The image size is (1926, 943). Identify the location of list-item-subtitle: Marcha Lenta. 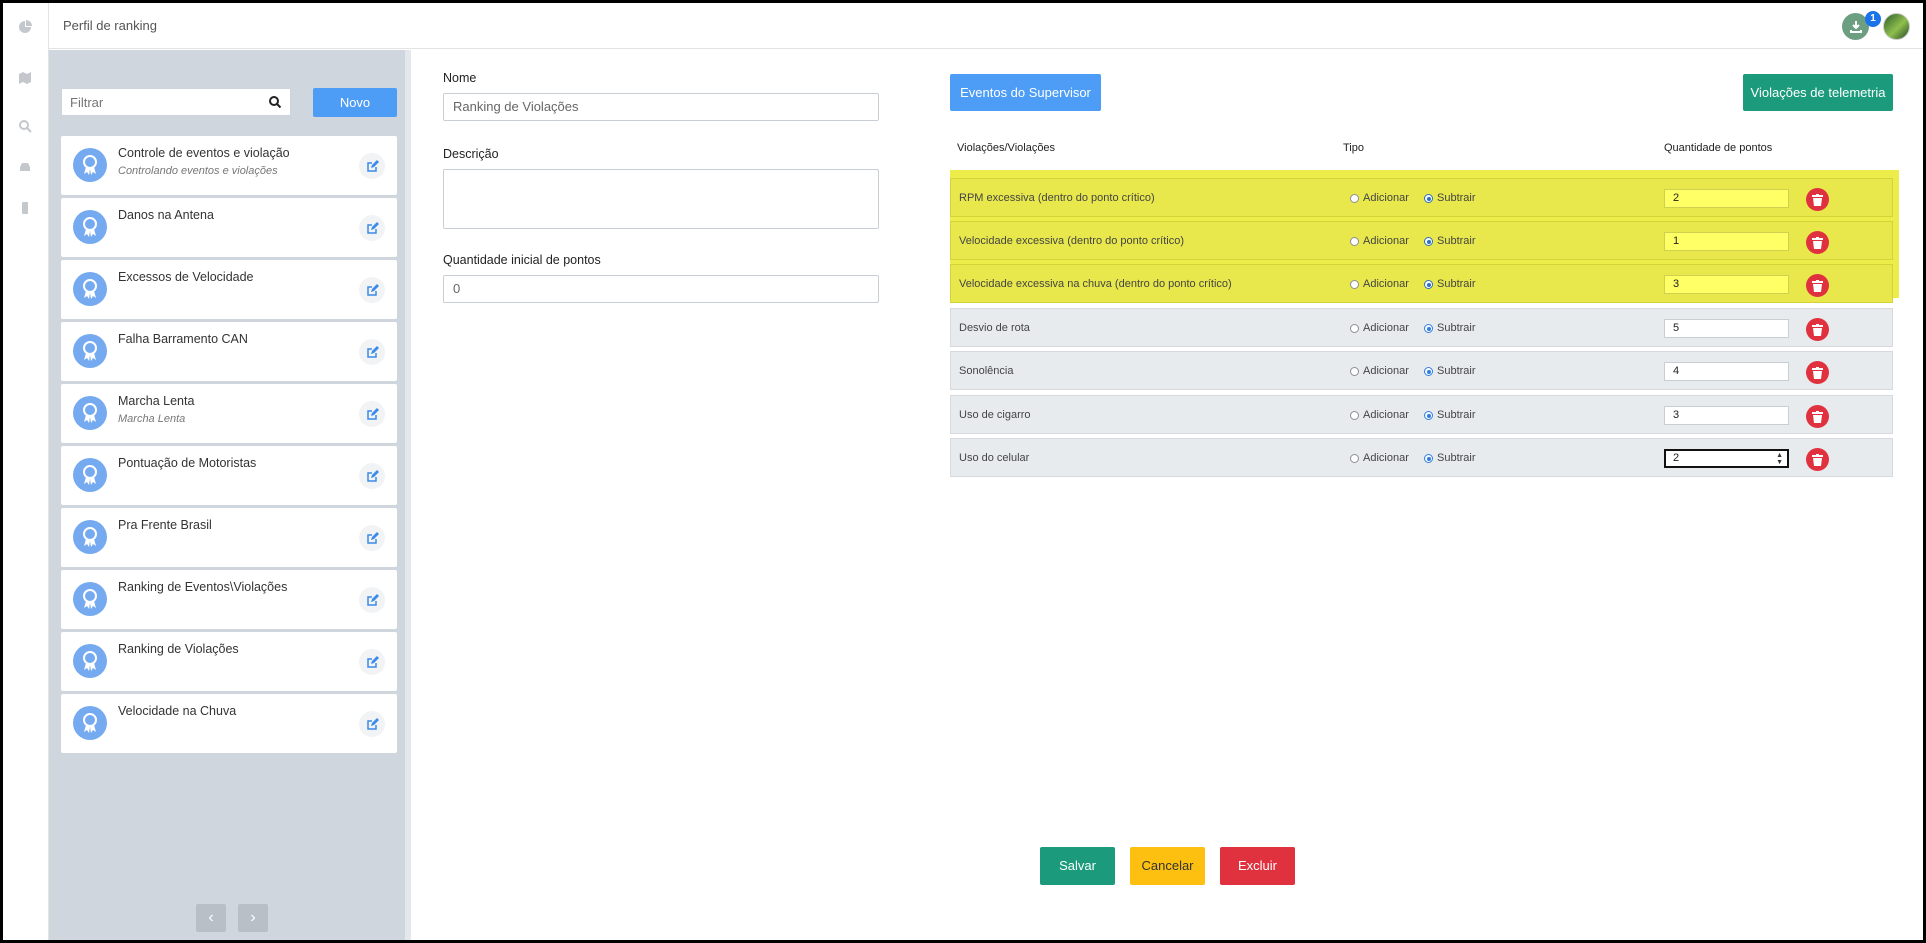
(152, 419).